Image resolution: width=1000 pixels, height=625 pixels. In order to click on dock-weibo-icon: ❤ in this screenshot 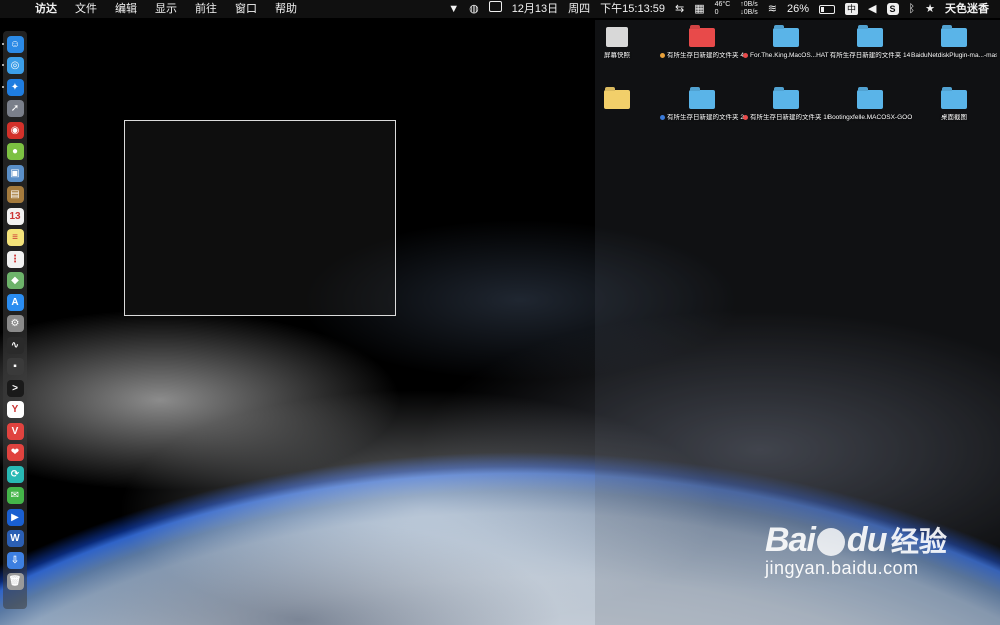, I will do `click(15, 452)`.